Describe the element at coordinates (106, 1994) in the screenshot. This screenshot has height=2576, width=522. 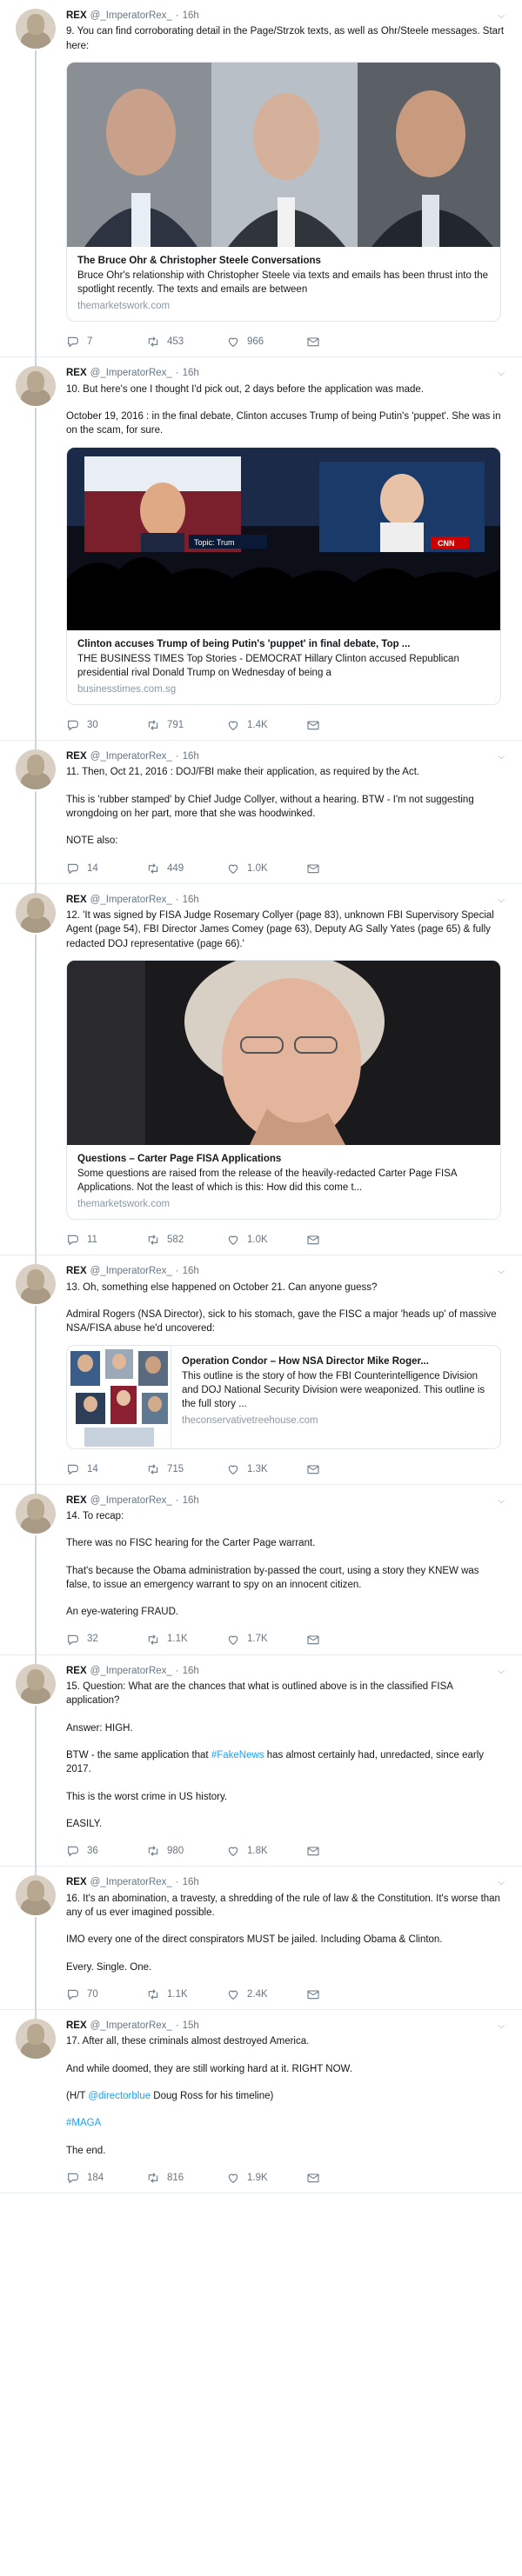
I see `reply-button: 70` at that location.